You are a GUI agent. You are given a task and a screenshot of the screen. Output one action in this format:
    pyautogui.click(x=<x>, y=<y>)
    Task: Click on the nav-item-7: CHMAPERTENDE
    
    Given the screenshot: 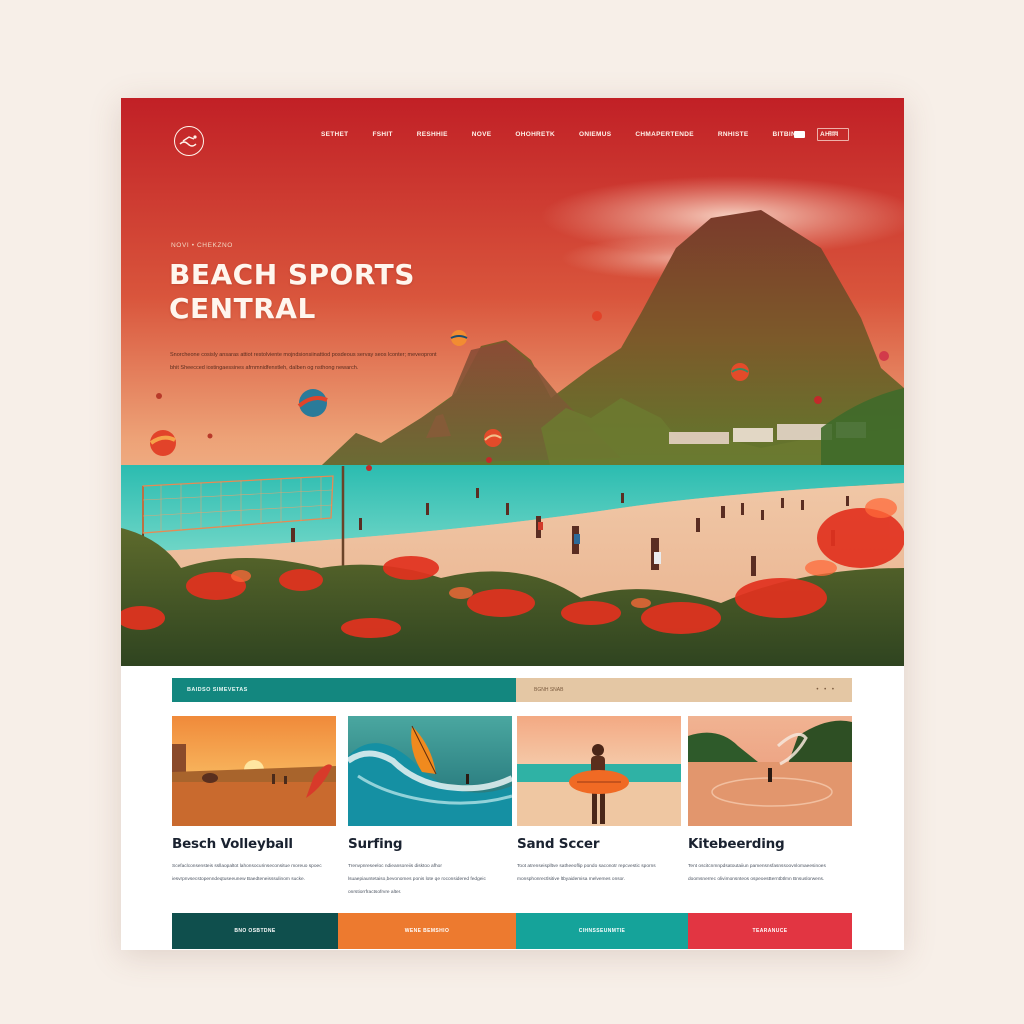 What is the action you would take?
    pyautogui.click(x=664, y=134)
    